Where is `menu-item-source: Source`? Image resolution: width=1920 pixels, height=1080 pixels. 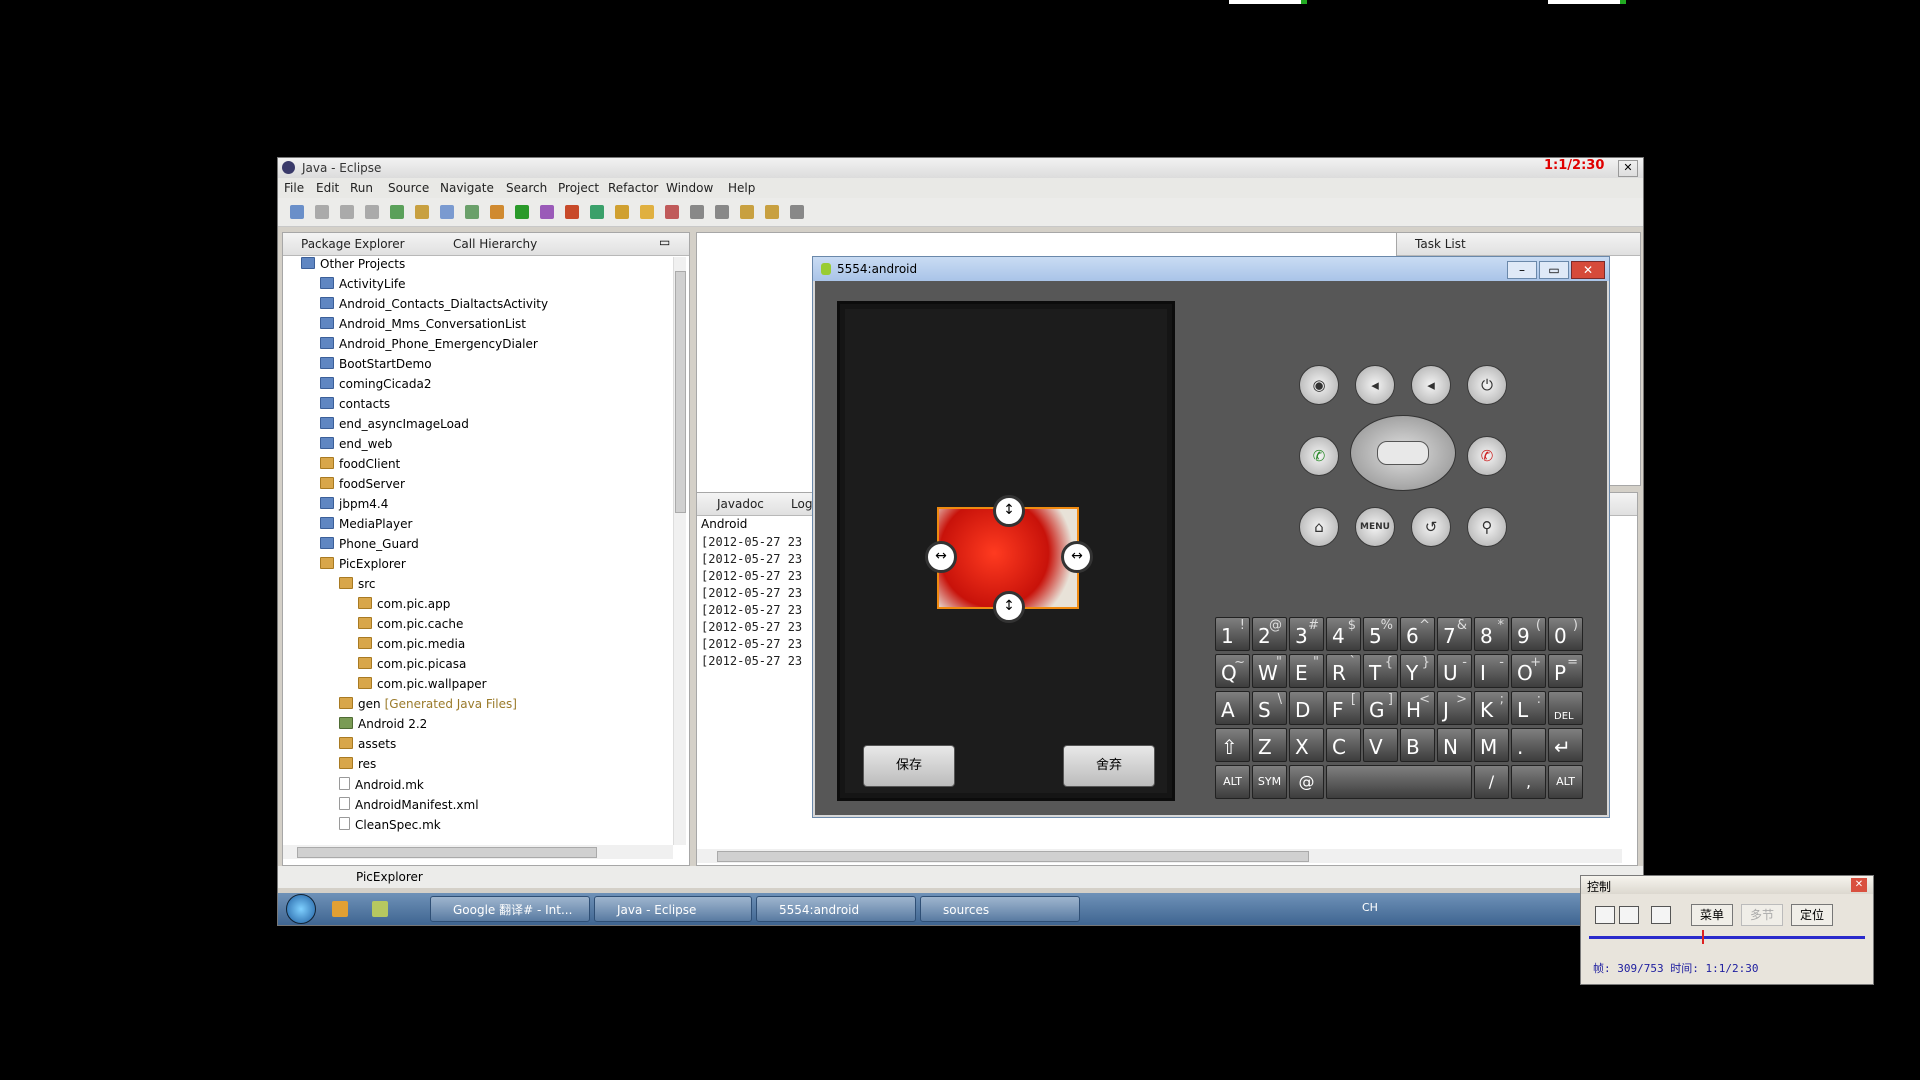
menu-item-source: Source is located at coordinates (408, 188).